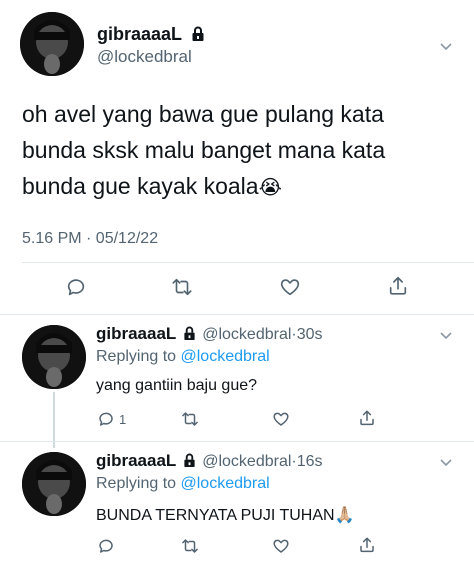 This screenshot has width=474, height=567. What do you see at coordinates (344, 515) in the screenshot?
I see `praying-hands-emoji: 🙏🏼` at bounding box center [344, 515].